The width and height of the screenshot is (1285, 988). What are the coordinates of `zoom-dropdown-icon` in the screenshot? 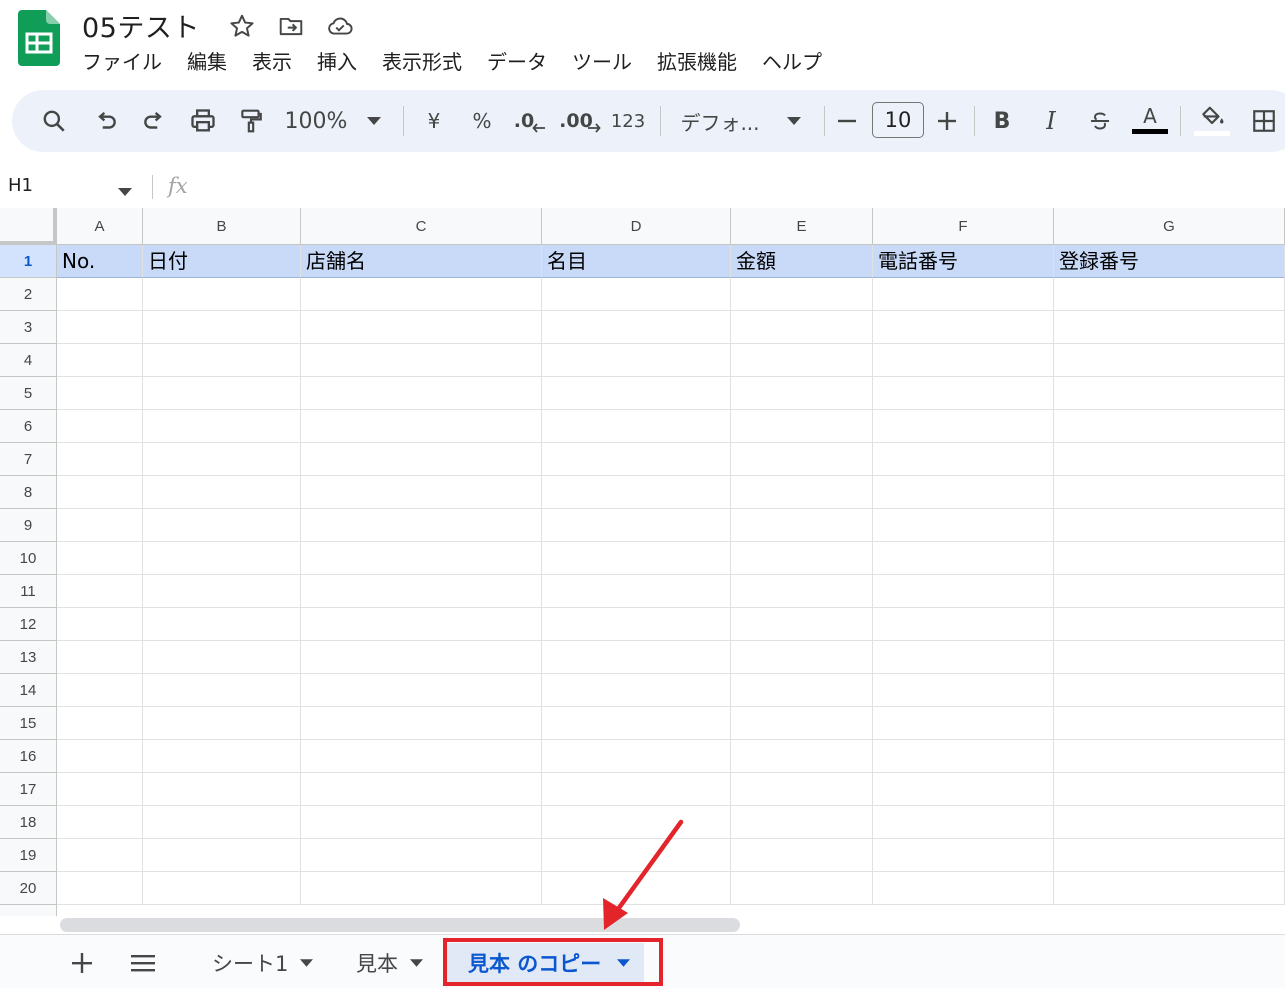 It's located at (374, 121).